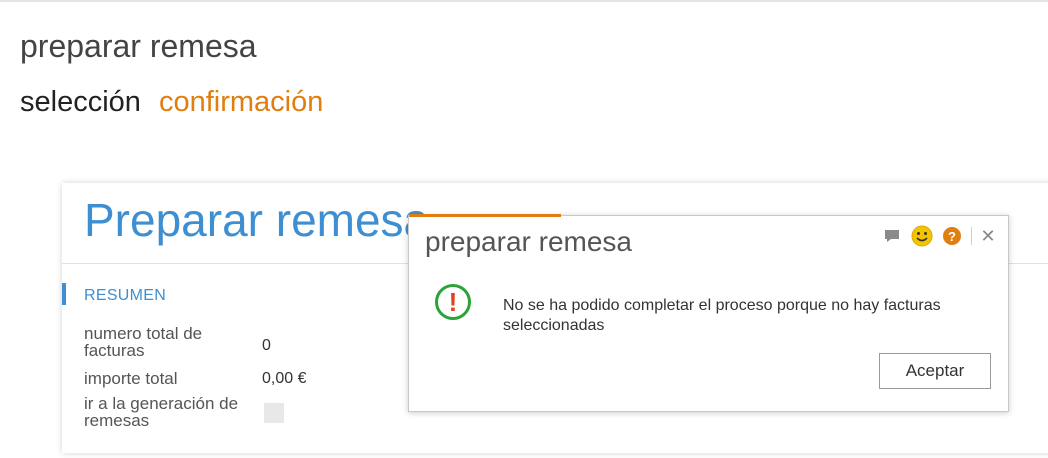 Image resolution: width=1048 pixels, height=458 pixels. What do you see at coordinates (125, 295) in the screenshot?
I see `section-title: RESUMEN` at bounding box center [125, 295].